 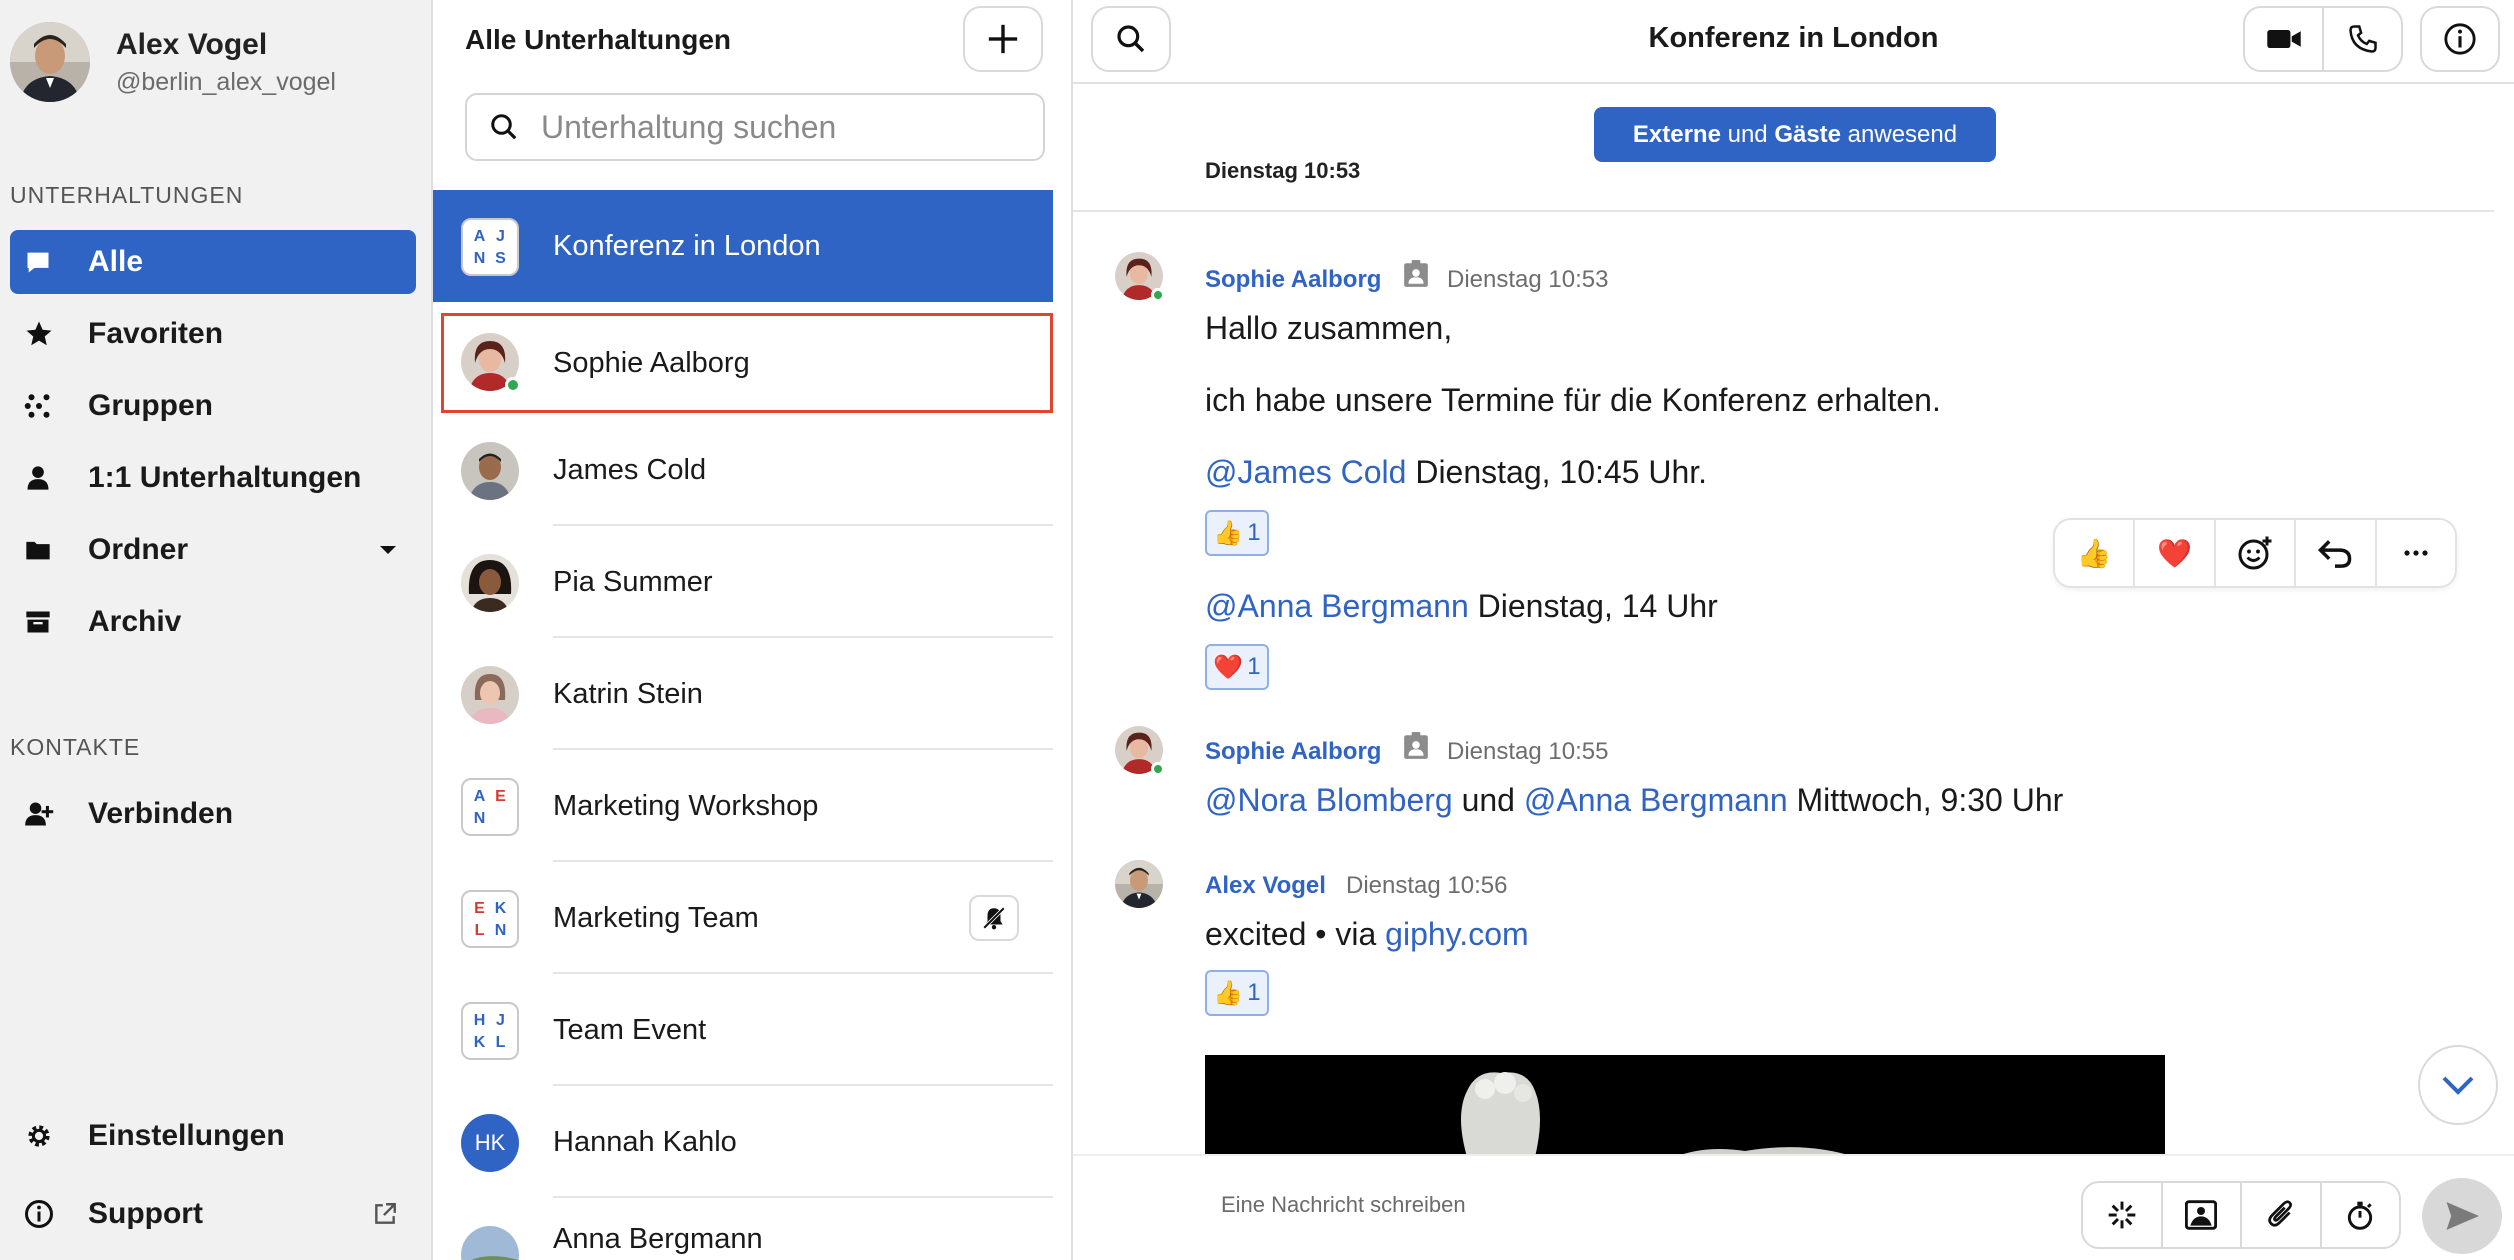 I want to click on plus-icon, so click(x=1003, y=39).